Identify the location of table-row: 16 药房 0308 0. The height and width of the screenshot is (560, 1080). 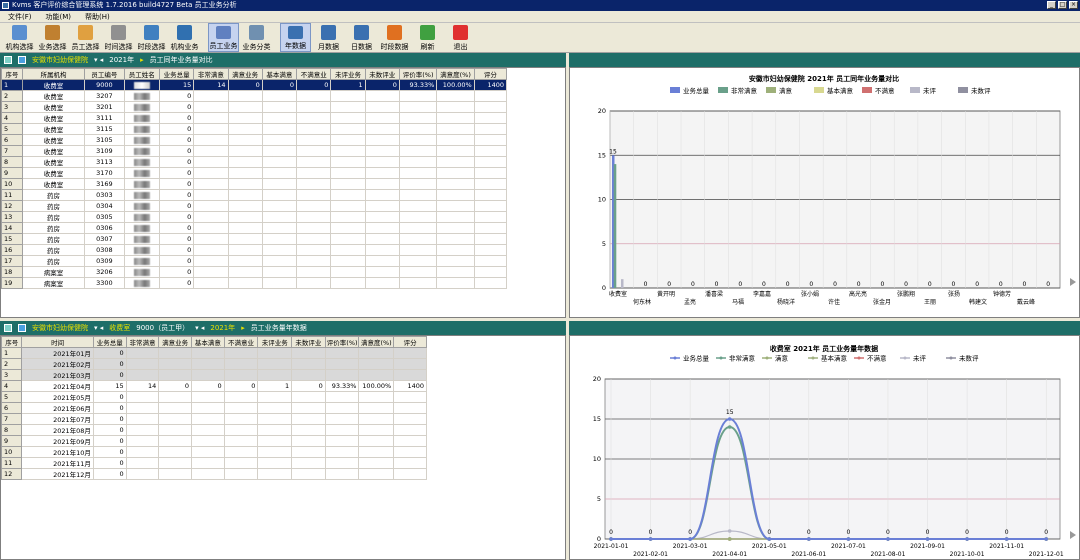
(254, 250).